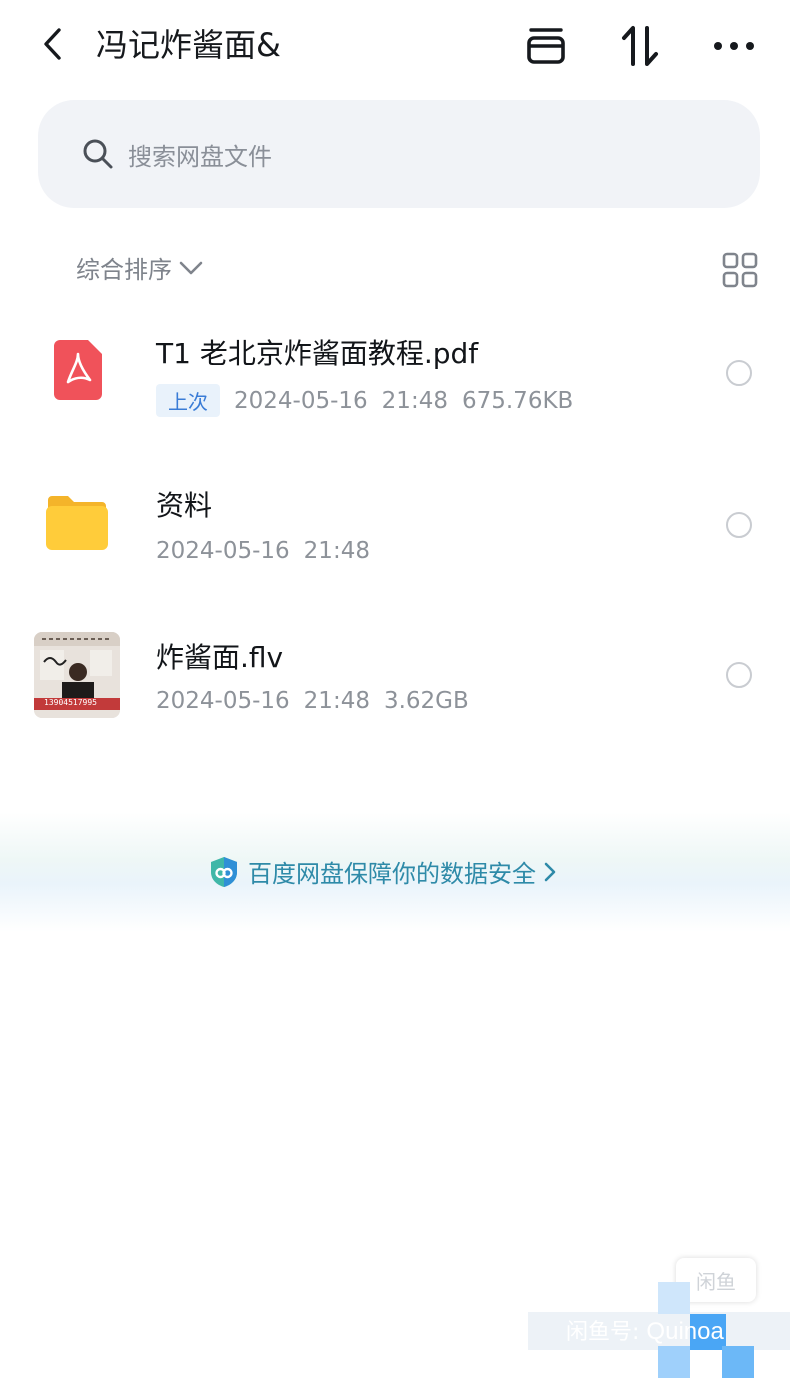  What do you see at coordinates (78, 372) in the screenshot?
I see `pdf-icon` at bounding box center [78, 372].